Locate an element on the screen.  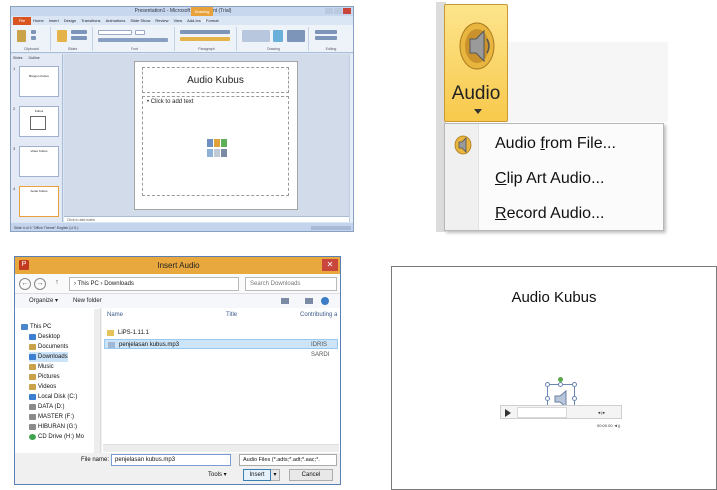
view-options-icon is located at coordinates (285, 301).